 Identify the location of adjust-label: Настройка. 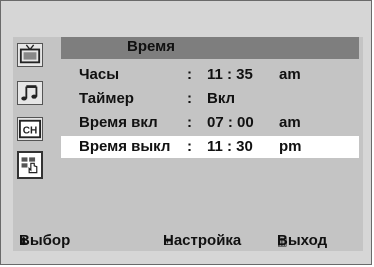
(202, 240).